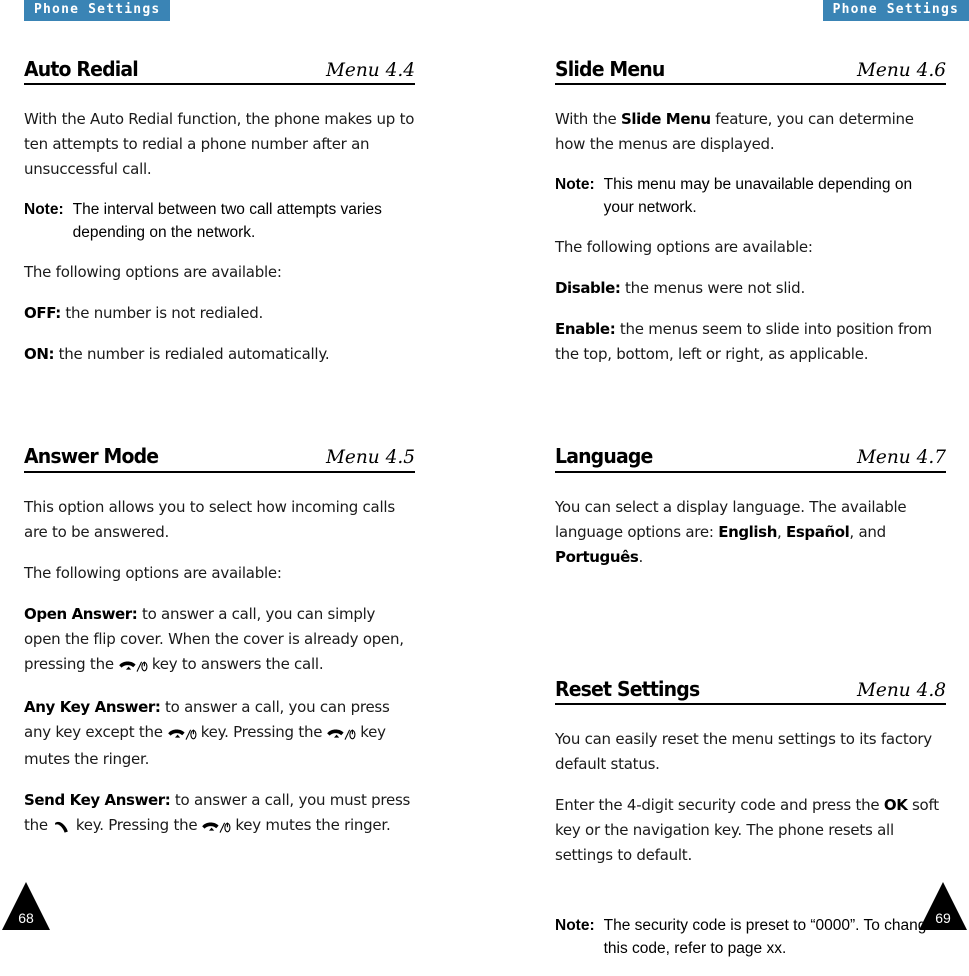 The height and width of the screenshot is (976, 969). I want to click on sentence-end: ., so click(640, 556).